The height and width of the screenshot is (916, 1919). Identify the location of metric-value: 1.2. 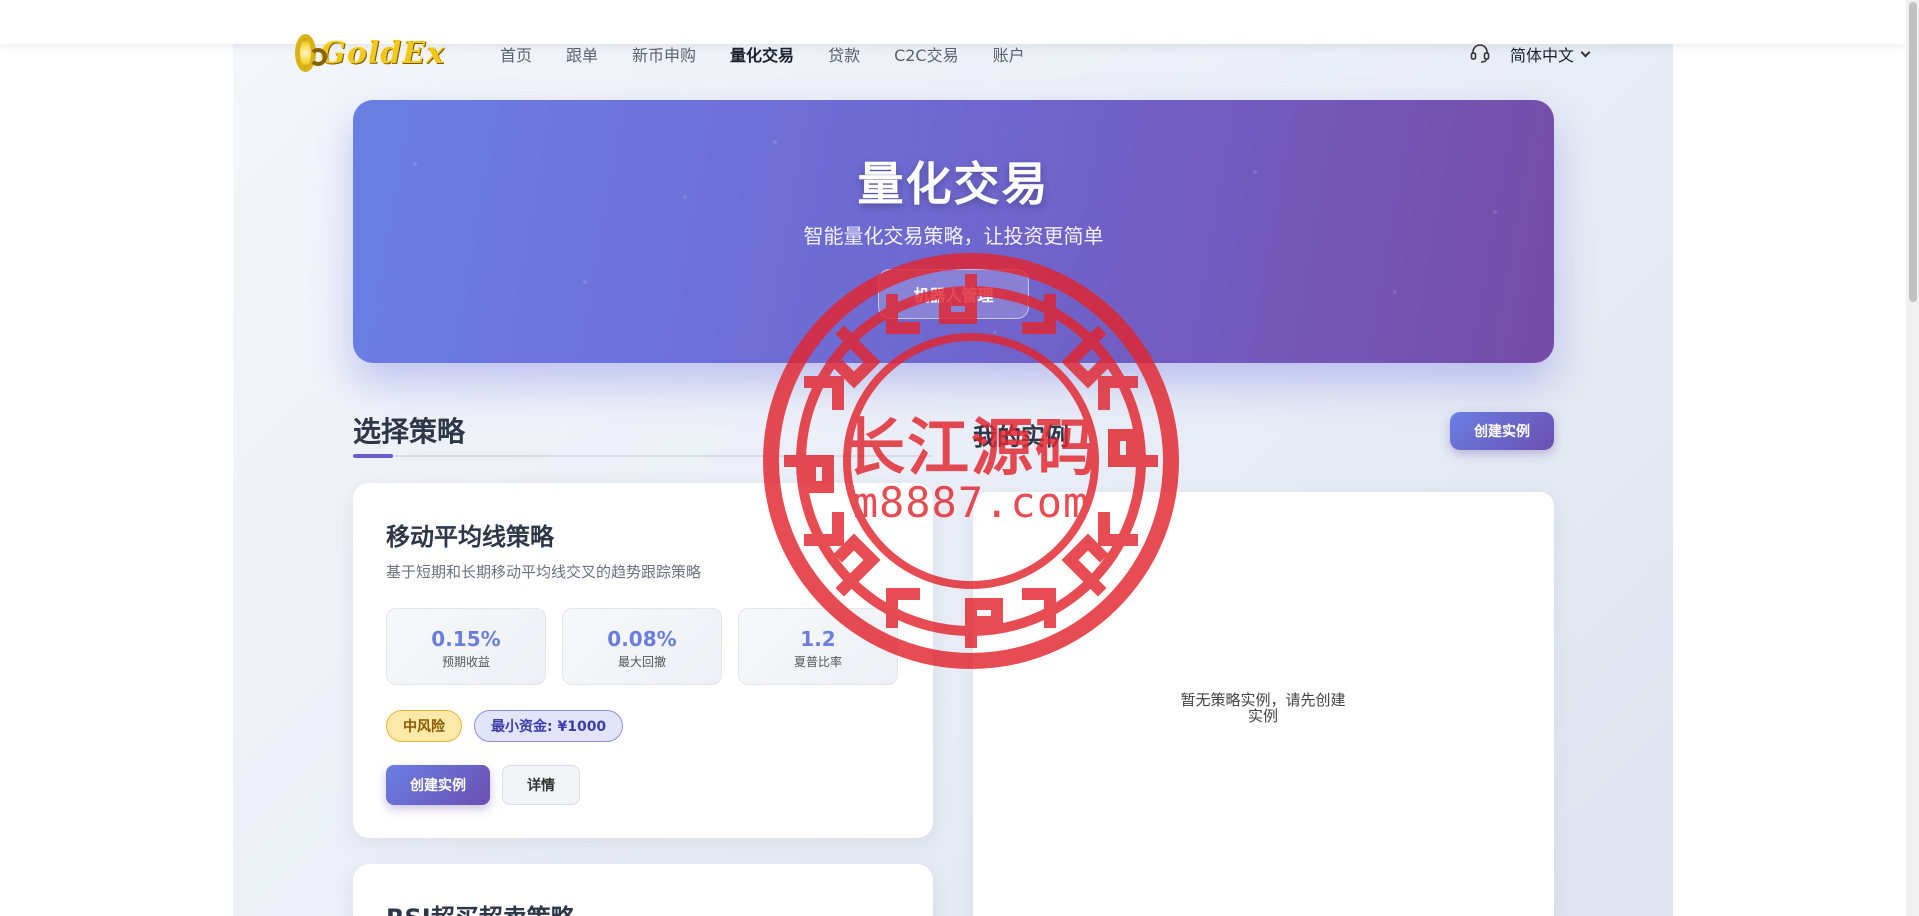
(818, 639).